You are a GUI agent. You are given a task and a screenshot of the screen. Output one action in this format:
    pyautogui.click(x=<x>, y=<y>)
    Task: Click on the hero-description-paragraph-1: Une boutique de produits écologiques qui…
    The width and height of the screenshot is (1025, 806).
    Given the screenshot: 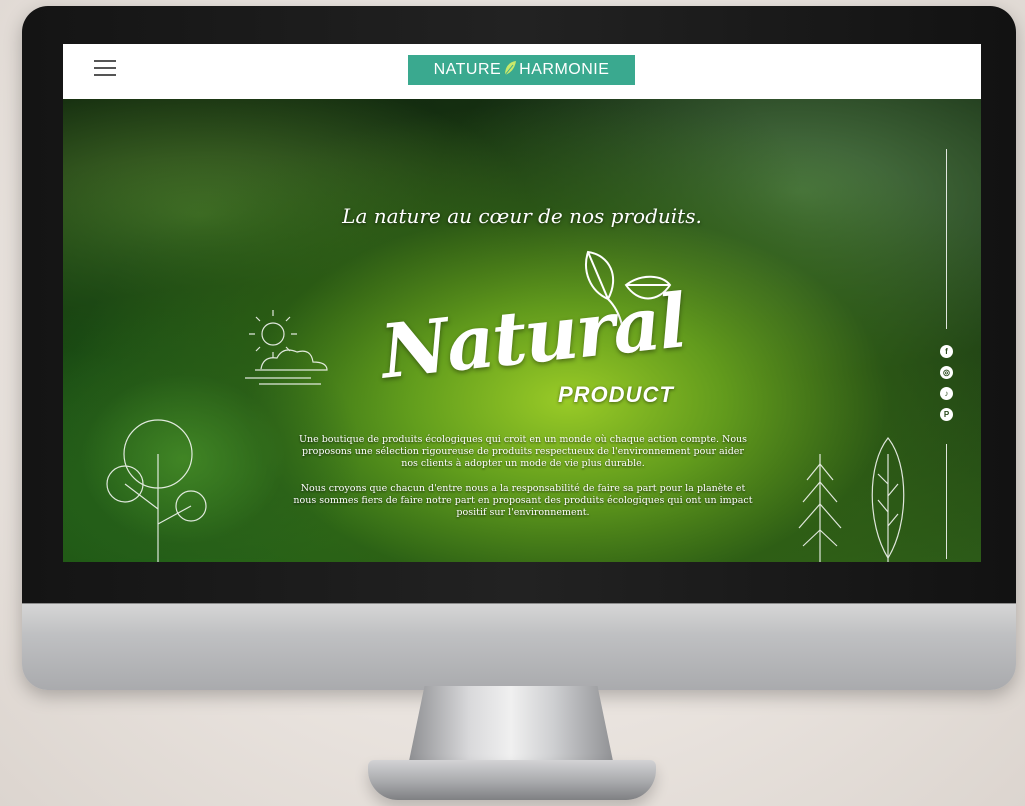 What is the action you would take?
    pyautogui.click(x=523, y=451)
    